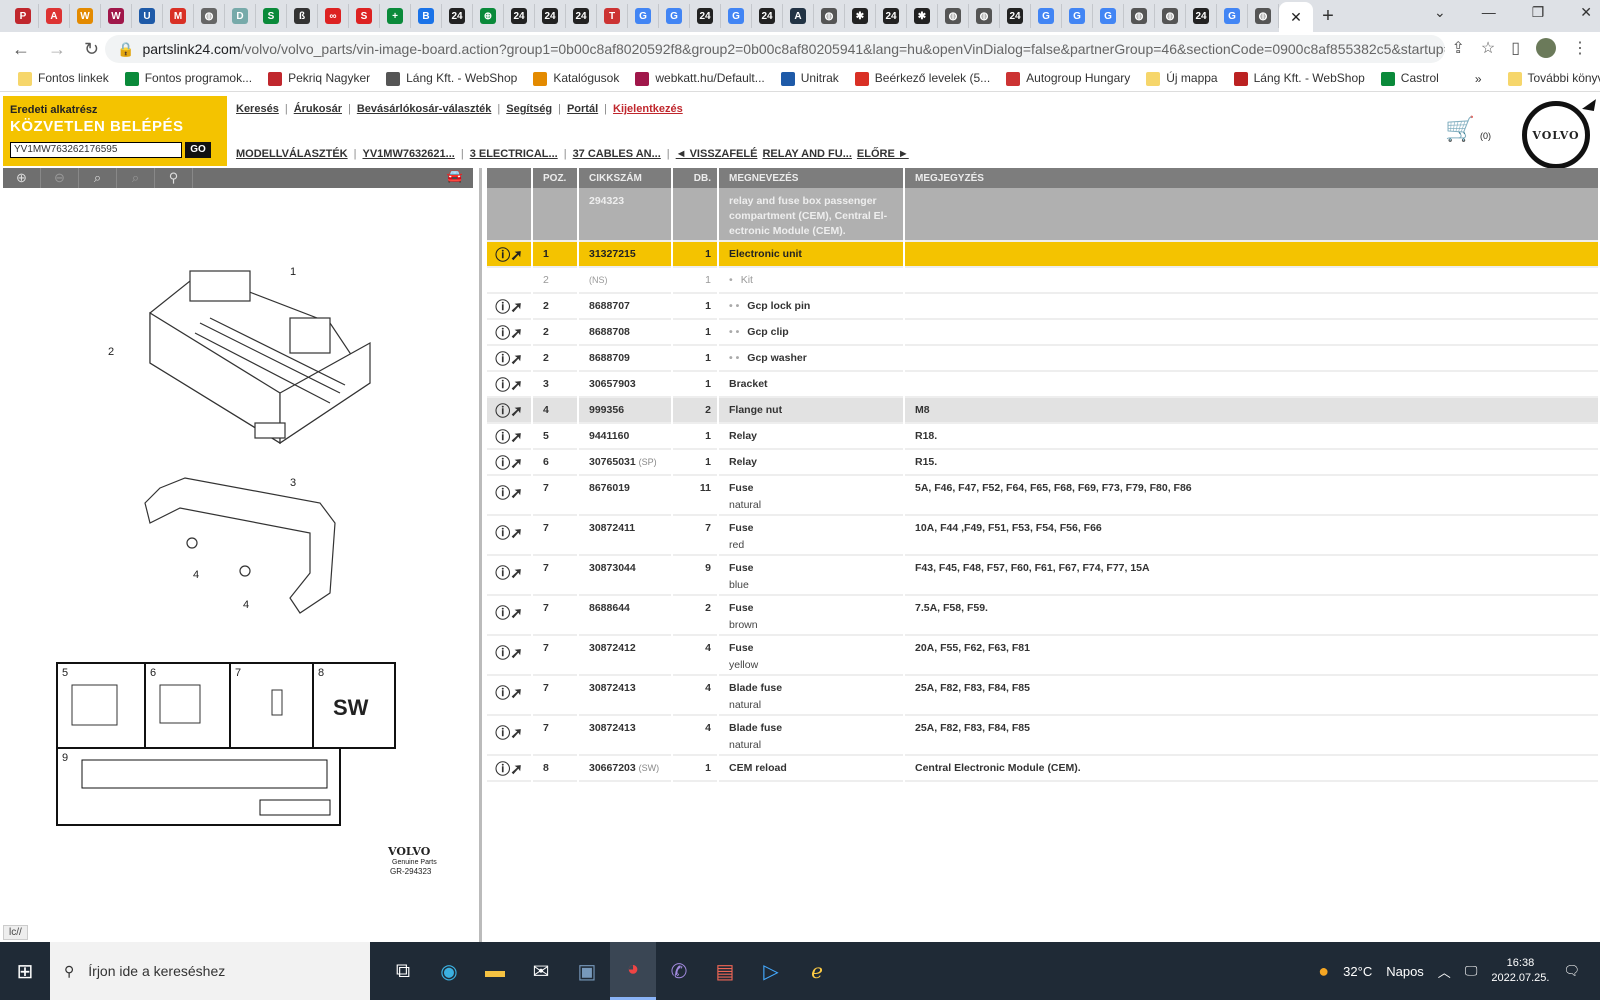 This screenshot has height=1000, width=1600. Describe the element at coordinates (480, 555) in the screenshot. I see `panel-splitter` at that location.